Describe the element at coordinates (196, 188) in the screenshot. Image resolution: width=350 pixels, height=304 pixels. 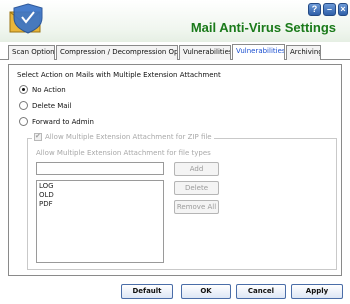
I see `delete-button: Delete` at that location.